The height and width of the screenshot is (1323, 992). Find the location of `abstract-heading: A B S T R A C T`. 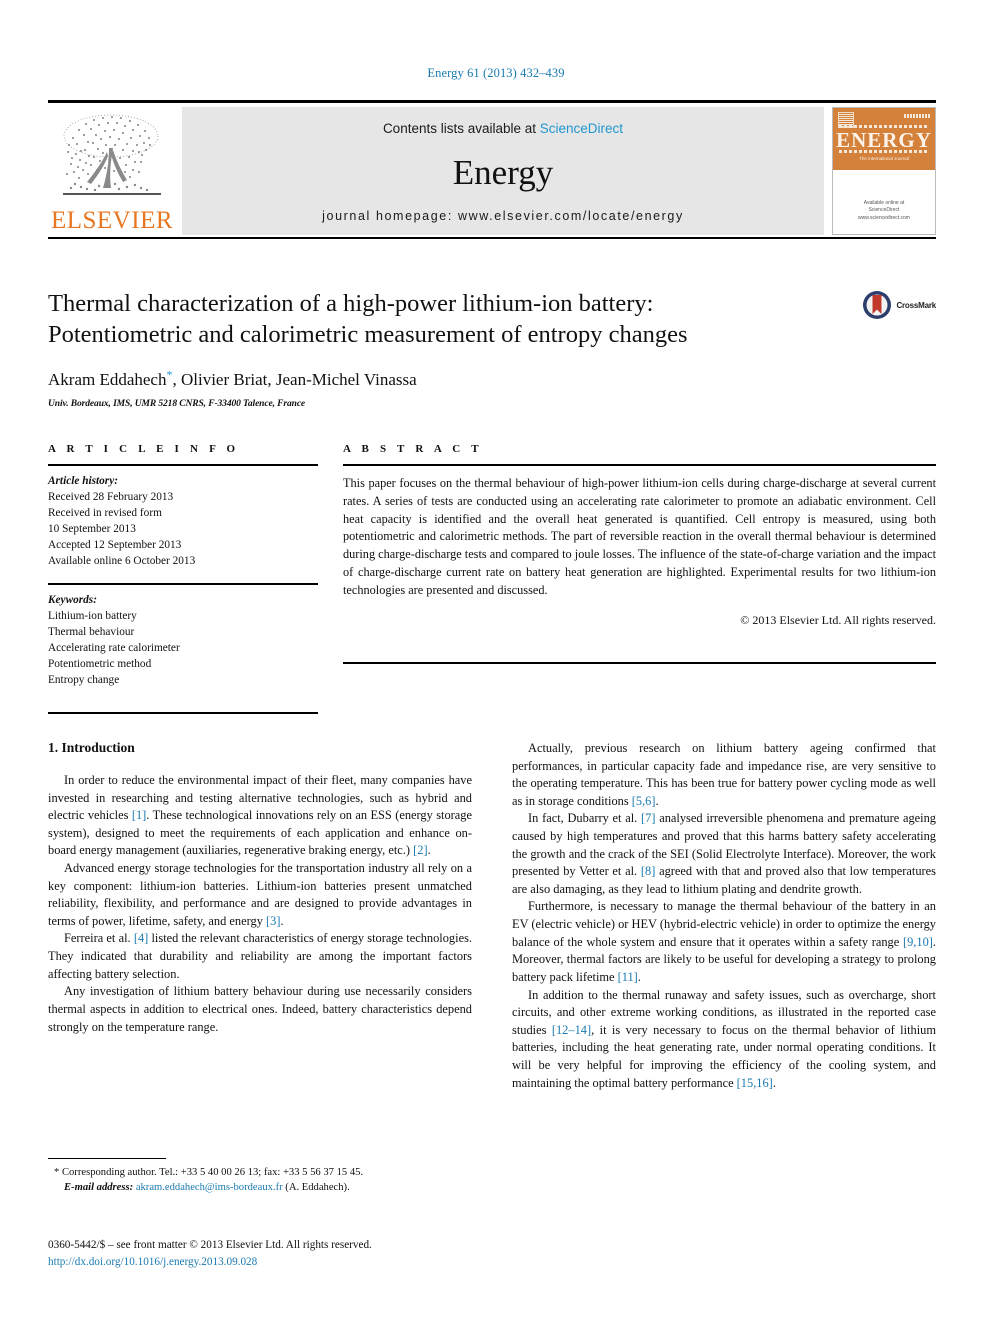

abstract-heading: A B S T R A C T is located at coordinates (413, 449).